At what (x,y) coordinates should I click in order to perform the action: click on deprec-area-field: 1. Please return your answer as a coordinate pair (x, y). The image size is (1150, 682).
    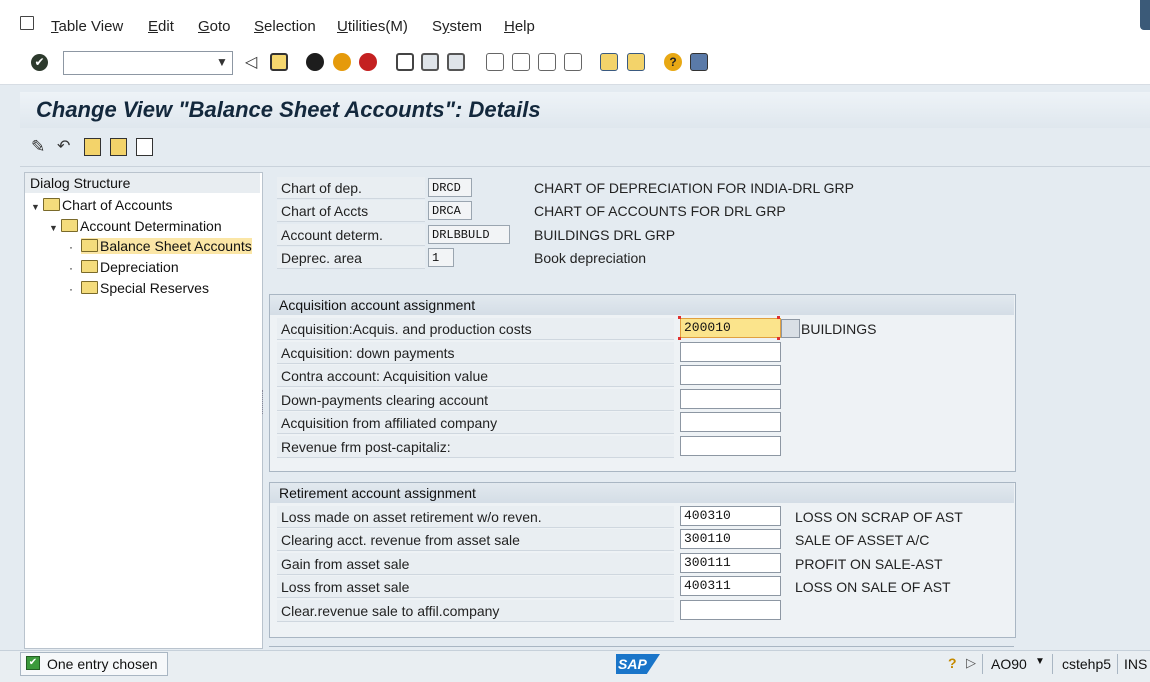
    Looking at the image, I should click on (441, 257).